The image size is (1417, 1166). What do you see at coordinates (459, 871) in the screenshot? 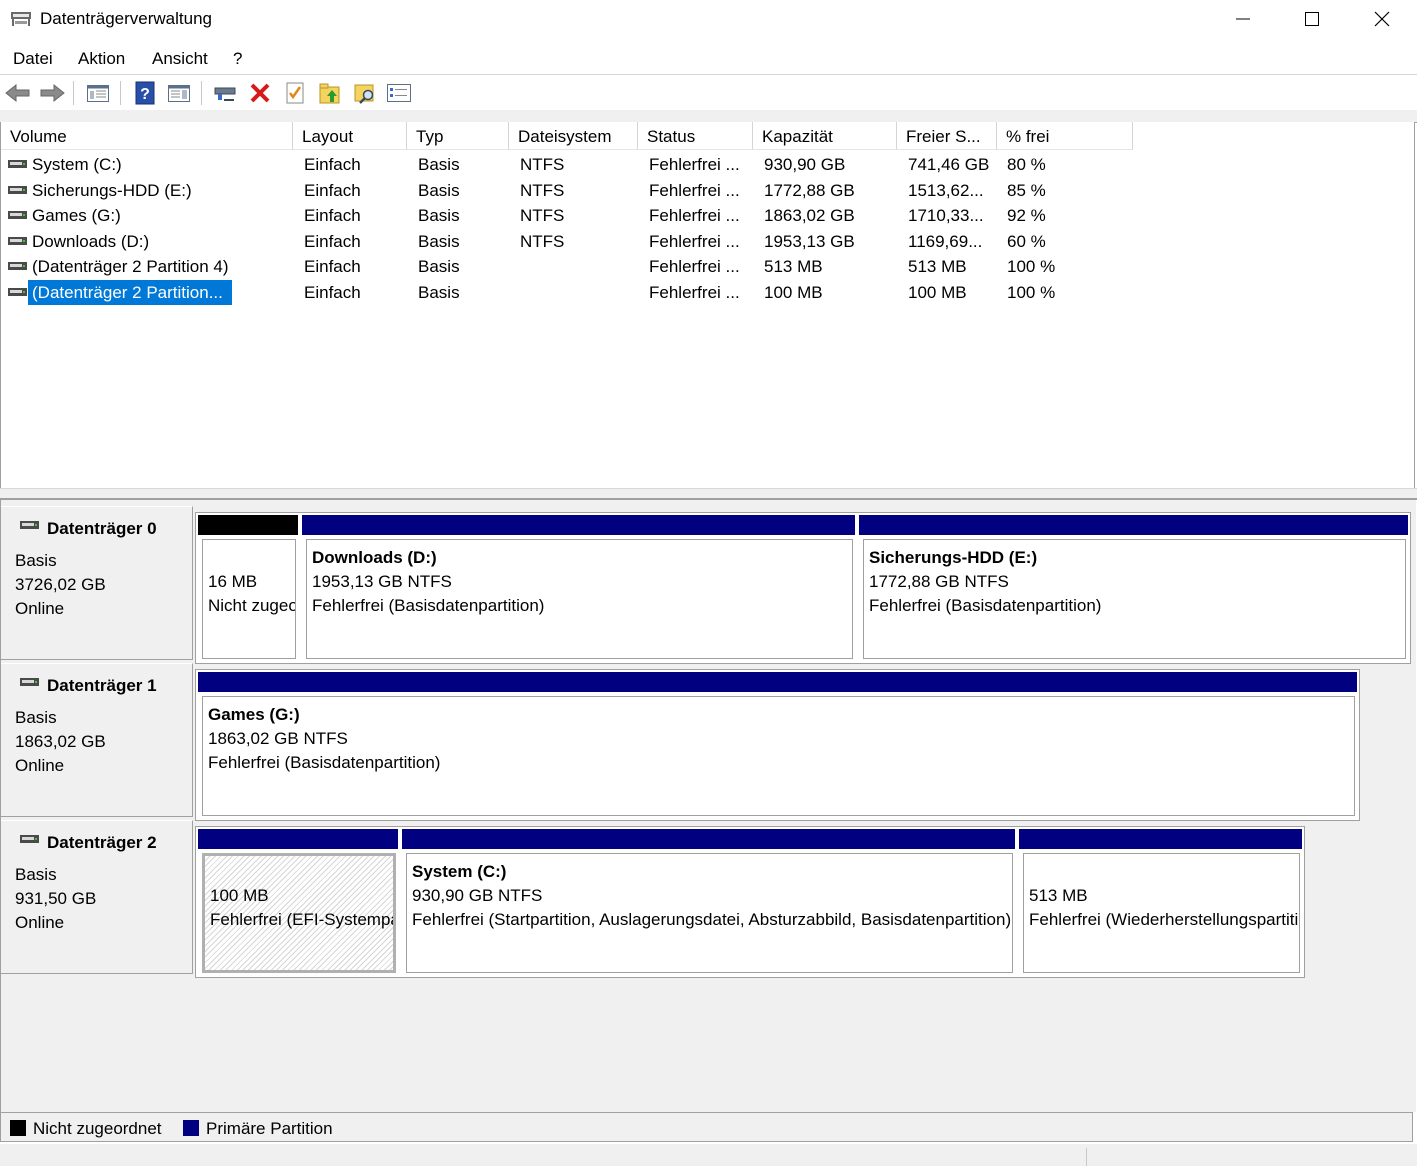
I see `partition-title: System (C:)` at bounding box center [459, 871].